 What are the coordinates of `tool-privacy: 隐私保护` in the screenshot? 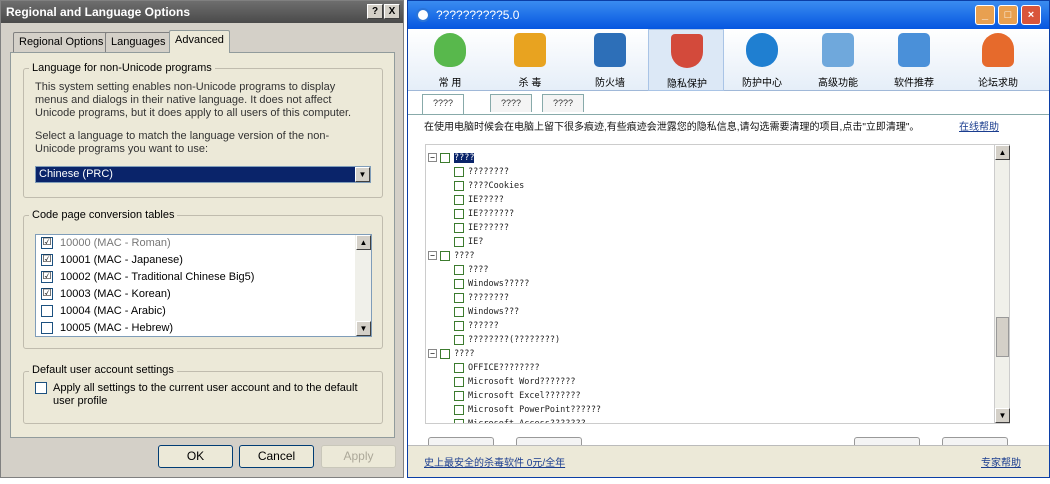 It's located at (686, 60).